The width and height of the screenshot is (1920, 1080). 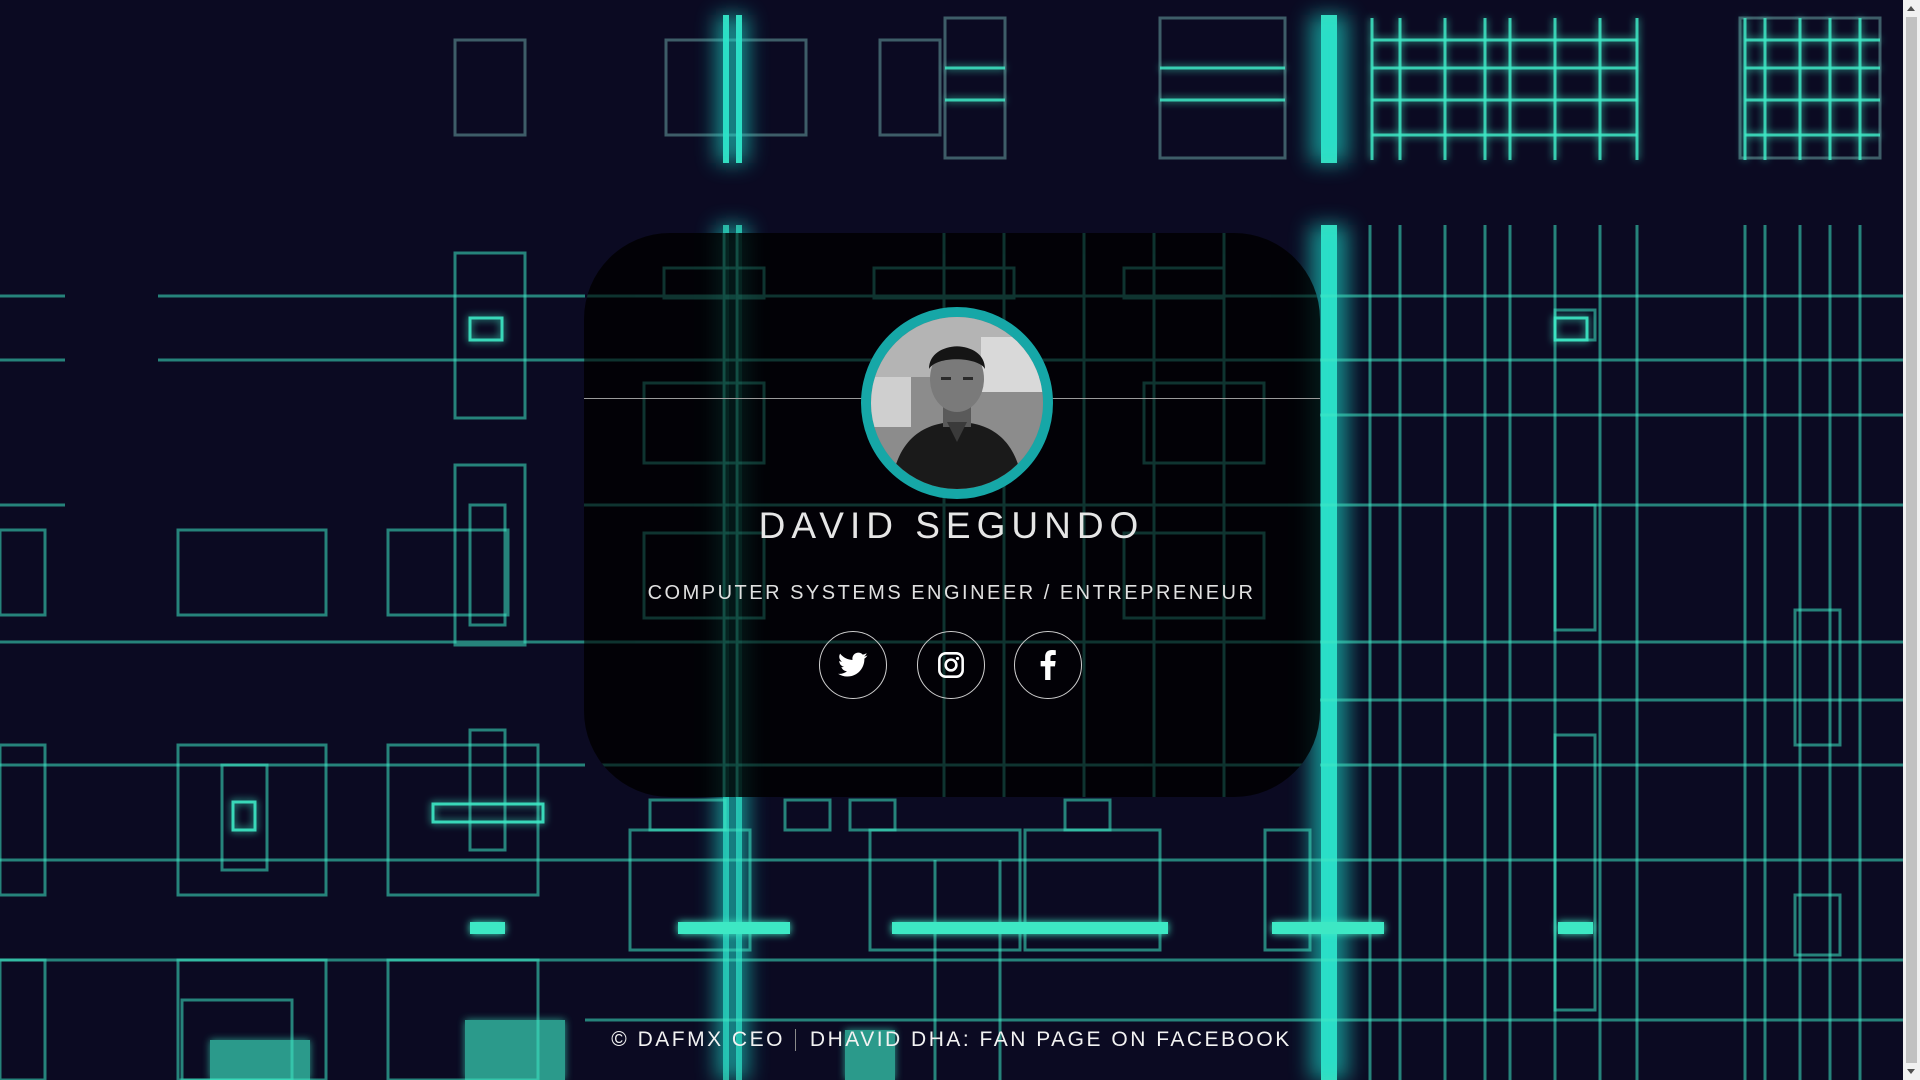 I want to click on avatar, so click(x=957, y=403).